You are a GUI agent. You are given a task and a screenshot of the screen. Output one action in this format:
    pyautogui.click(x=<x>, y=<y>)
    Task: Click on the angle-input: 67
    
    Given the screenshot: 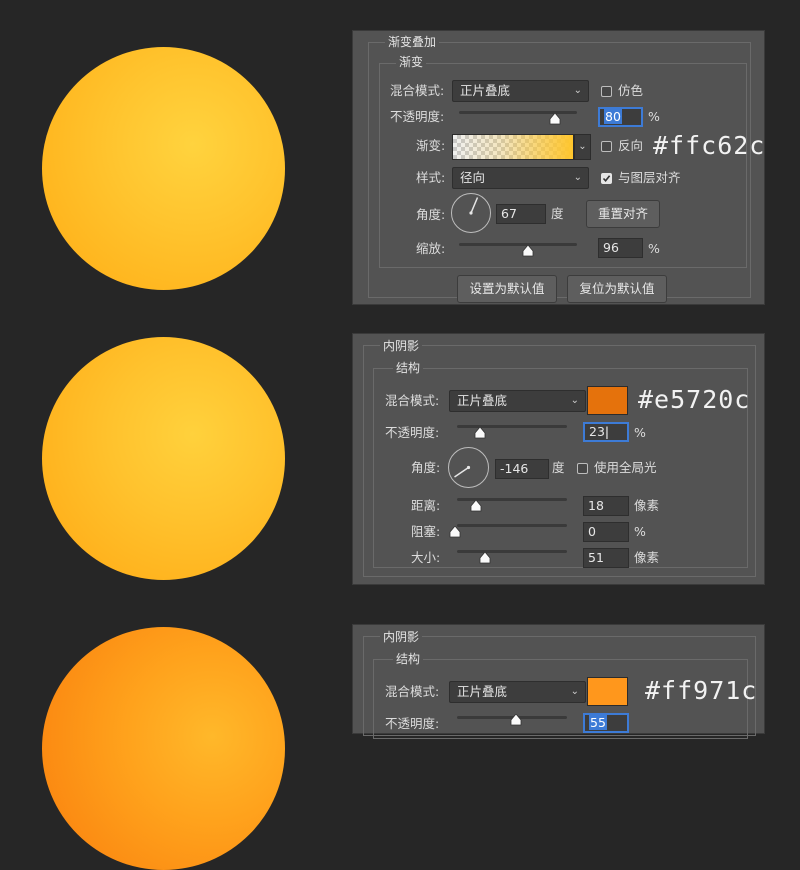 What is the action you would take?
    pyautogui.click(x=521, y=214)
    